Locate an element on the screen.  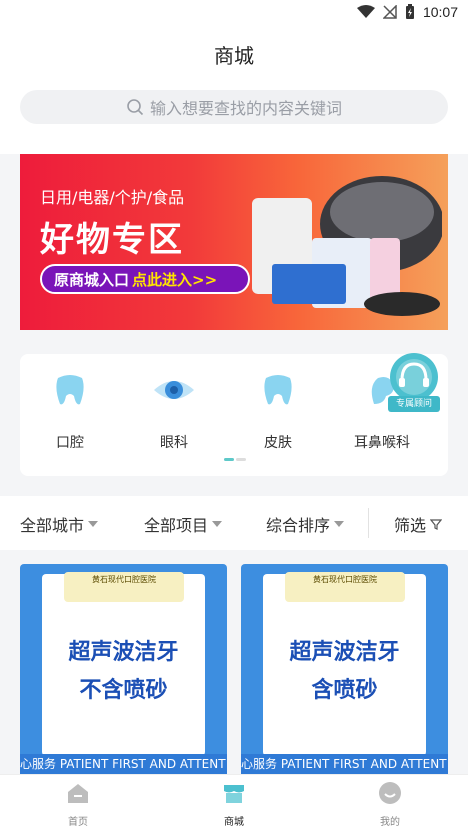
store-icon is located at coordinates (234, 794).